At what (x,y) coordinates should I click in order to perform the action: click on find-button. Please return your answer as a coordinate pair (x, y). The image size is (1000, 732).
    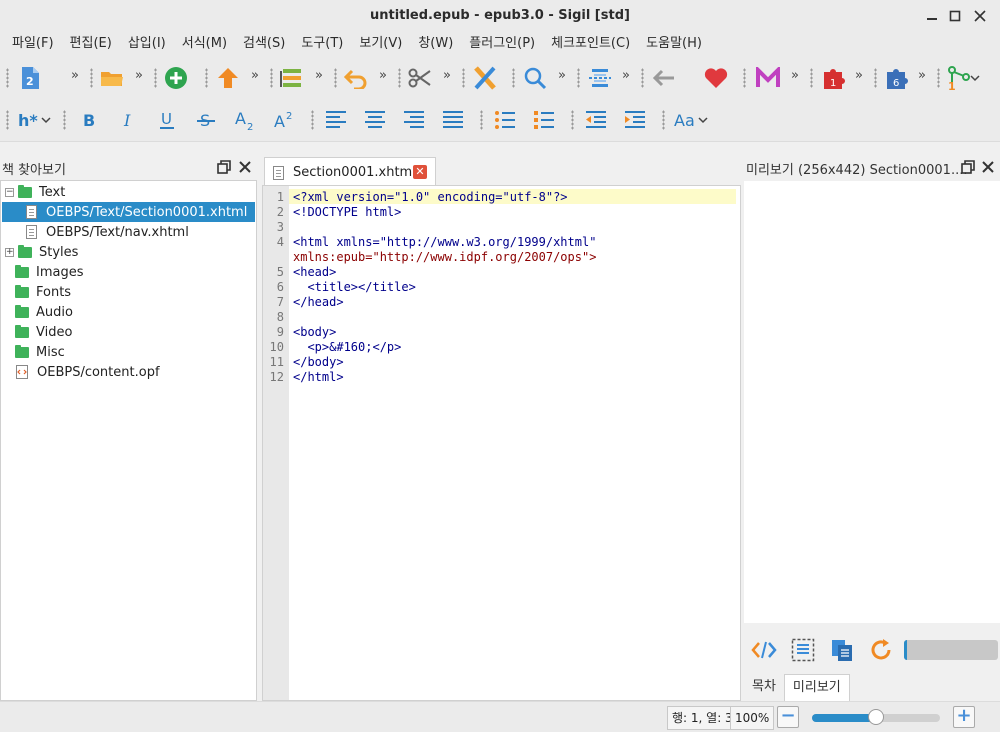
    Looking at the image, I should click on (535, 78).